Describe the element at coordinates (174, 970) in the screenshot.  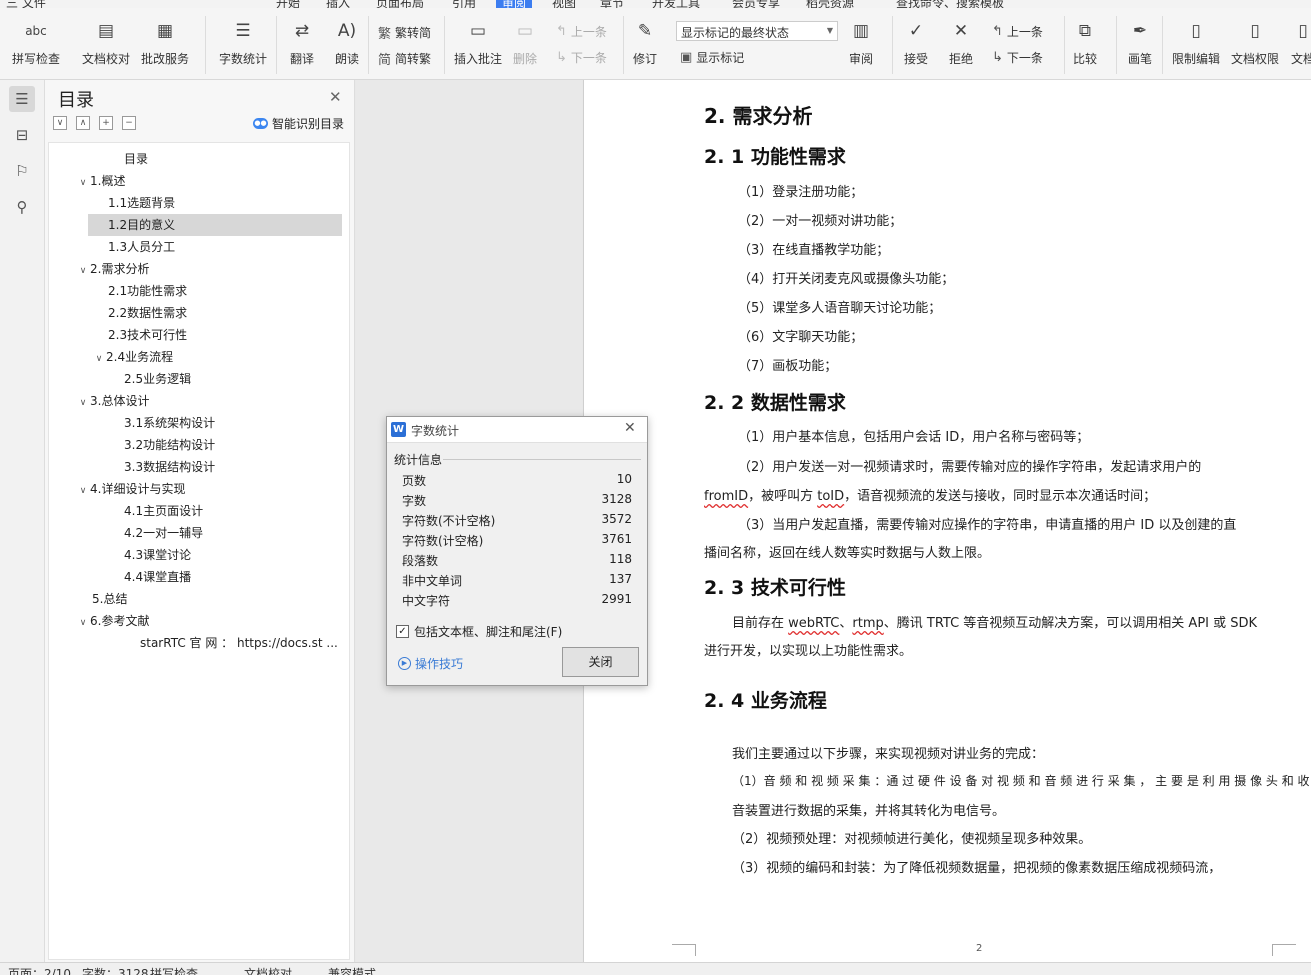
I see `status-spell-check: 拼写检查` at that location.